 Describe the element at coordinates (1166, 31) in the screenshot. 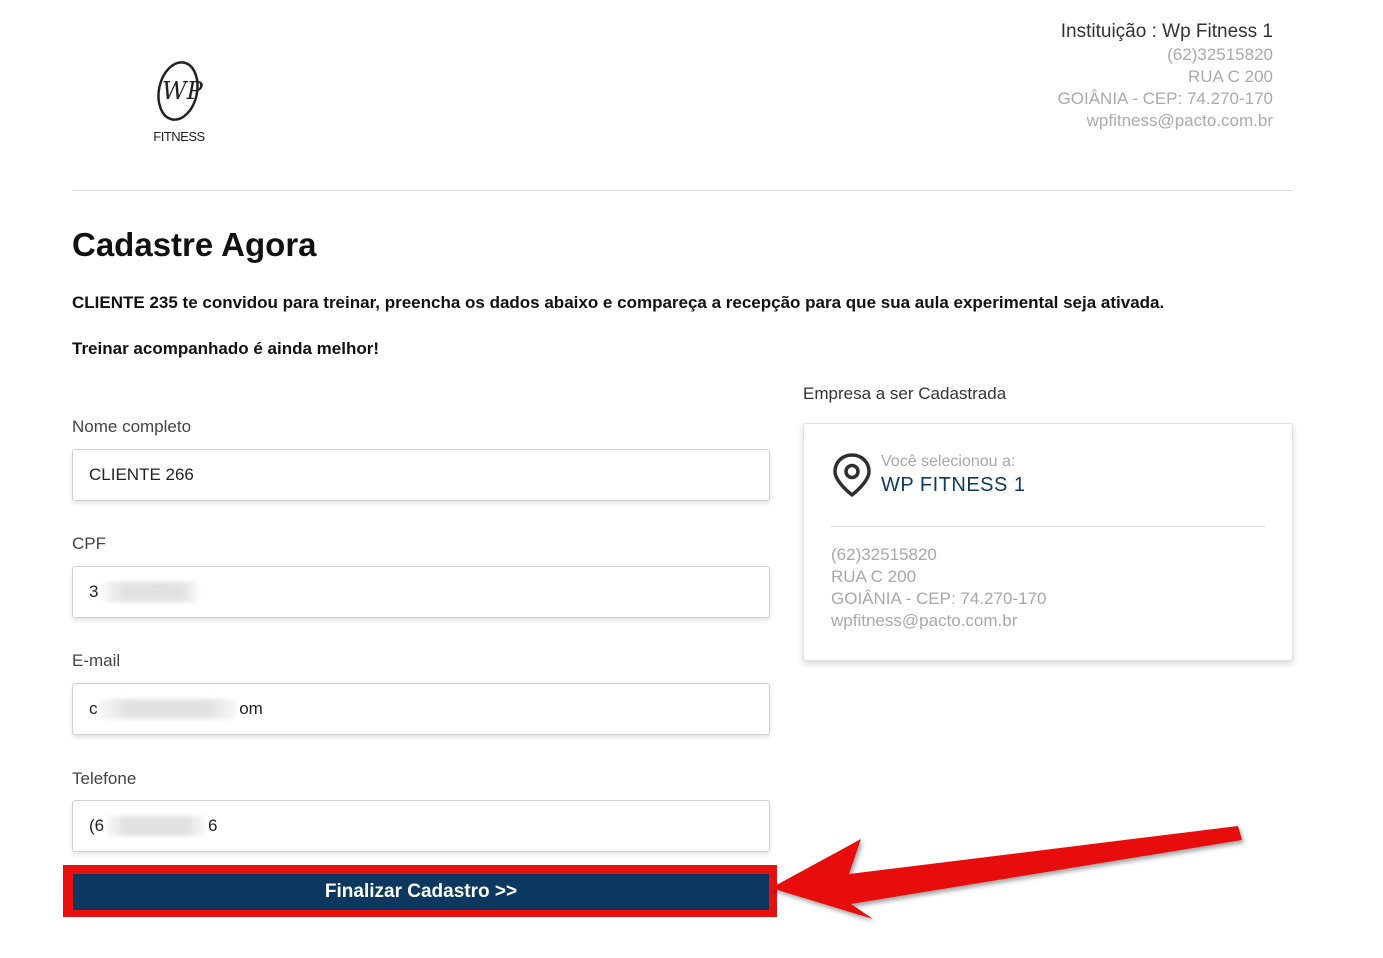

I see `institution-name: Instituição : Wp Fitness 1` at that location.